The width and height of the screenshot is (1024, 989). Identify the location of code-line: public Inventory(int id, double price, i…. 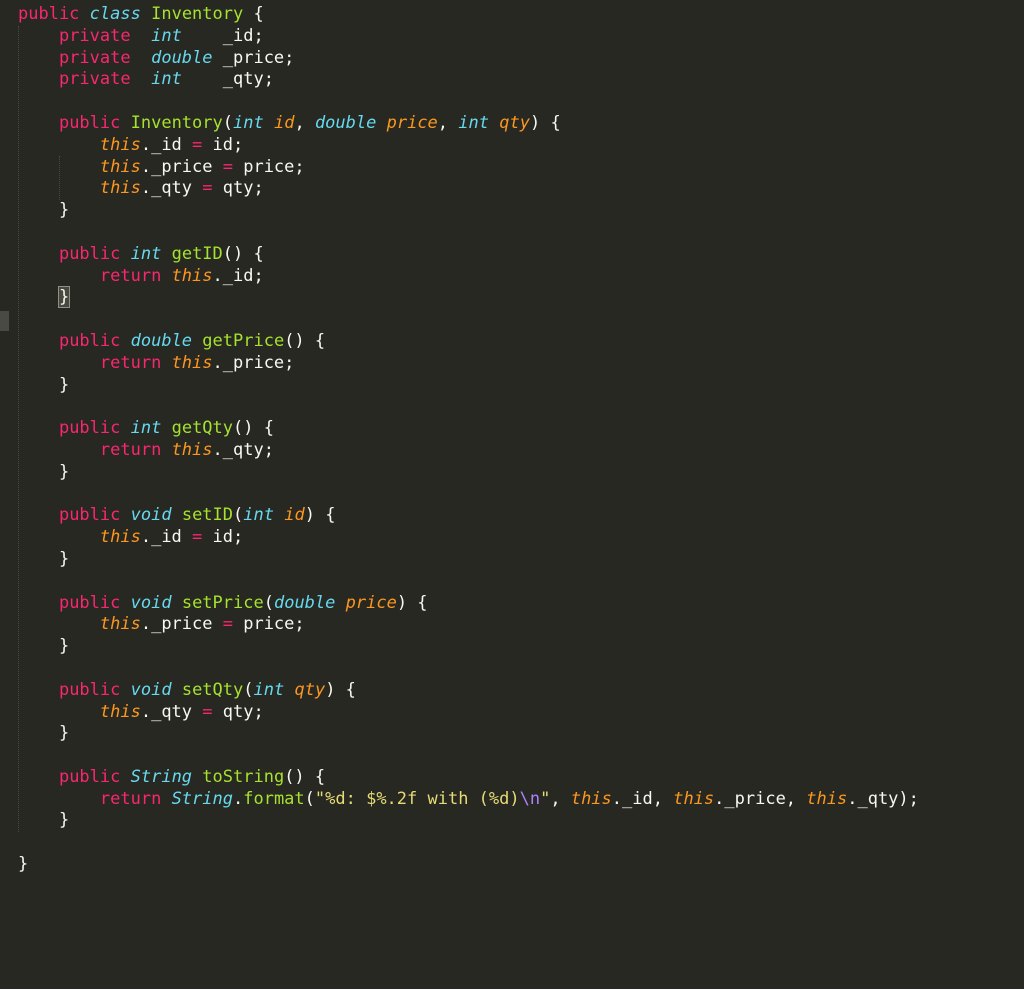
(521, 124).